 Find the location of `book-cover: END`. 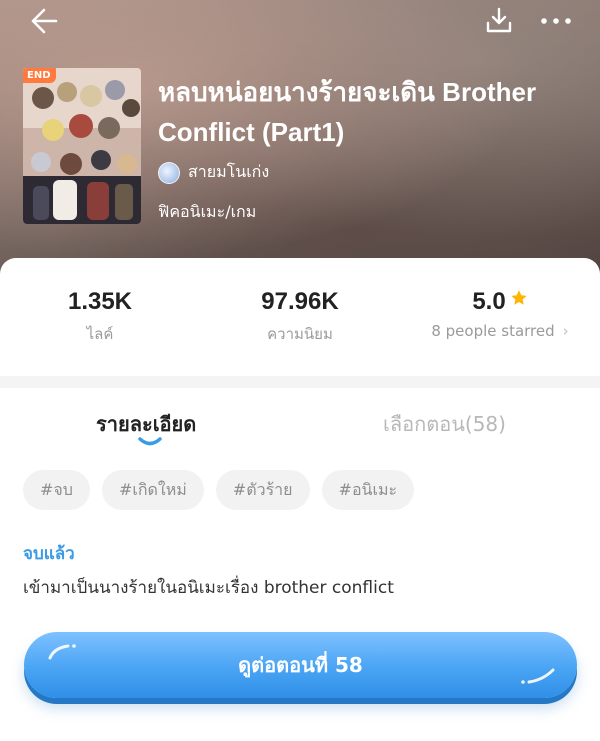

book-cover: END is located at coordinates (82, 146).